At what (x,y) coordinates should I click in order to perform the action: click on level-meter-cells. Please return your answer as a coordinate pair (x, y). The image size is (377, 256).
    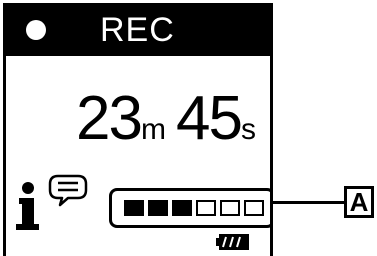
    Looking at the image, I should click on (194, 208).